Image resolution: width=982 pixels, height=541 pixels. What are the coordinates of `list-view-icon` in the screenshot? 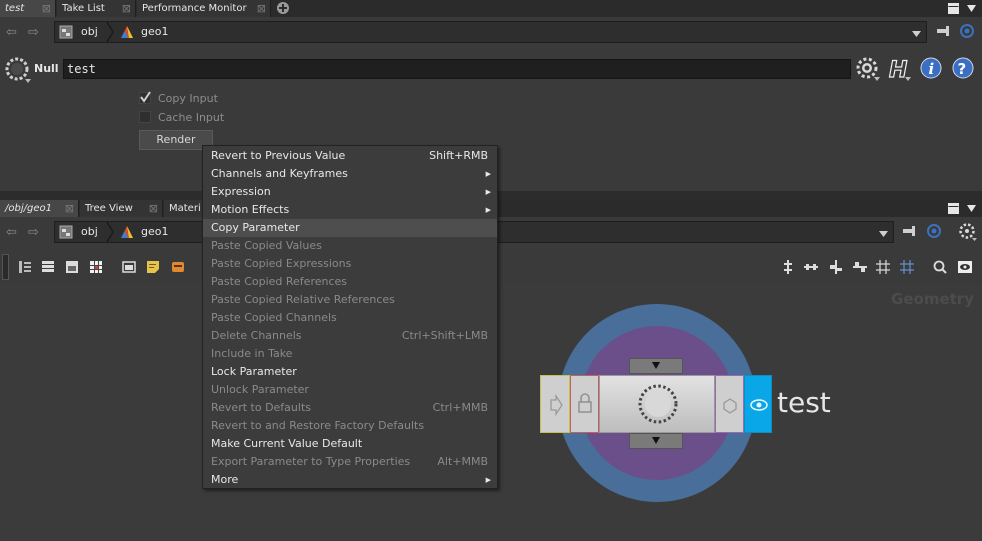 It's located at (25, 267).